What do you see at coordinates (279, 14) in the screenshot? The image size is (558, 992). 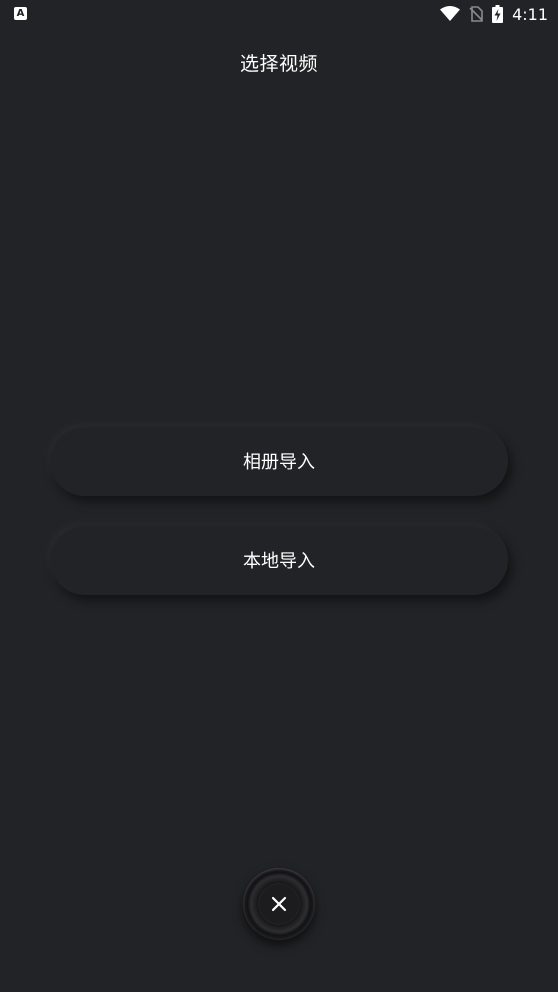 I see `status-bar: A 4:11` at bounding box center [279, 14].